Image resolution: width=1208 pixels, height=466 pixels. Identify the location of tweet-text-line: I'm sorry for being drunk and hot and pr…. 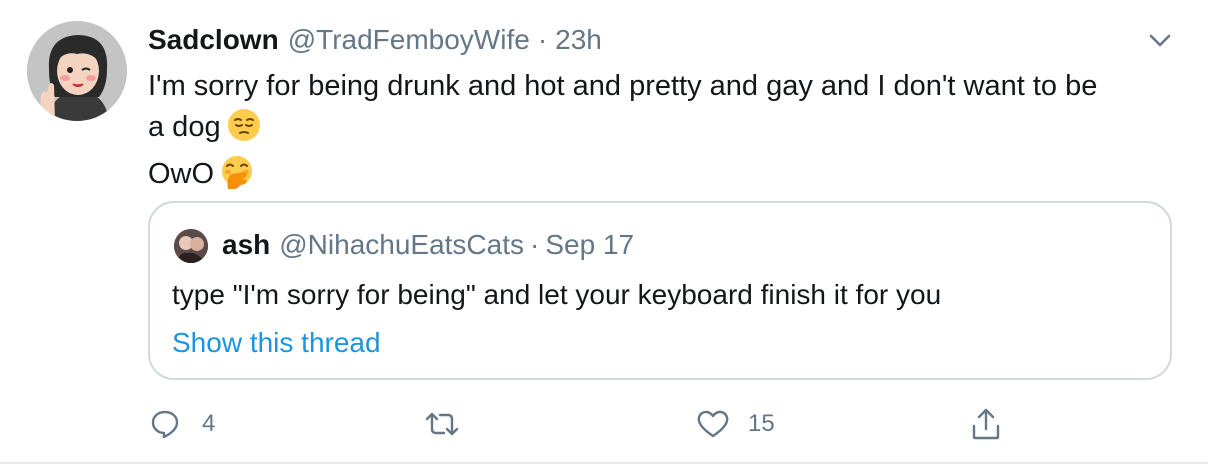
(623, 86).